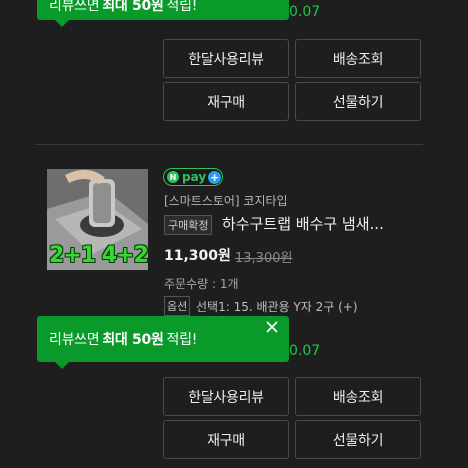  Describe the element at coordinates (201, 284) in the screenshot. I see `order-quantity: 주문수량 : 1개` at that location.